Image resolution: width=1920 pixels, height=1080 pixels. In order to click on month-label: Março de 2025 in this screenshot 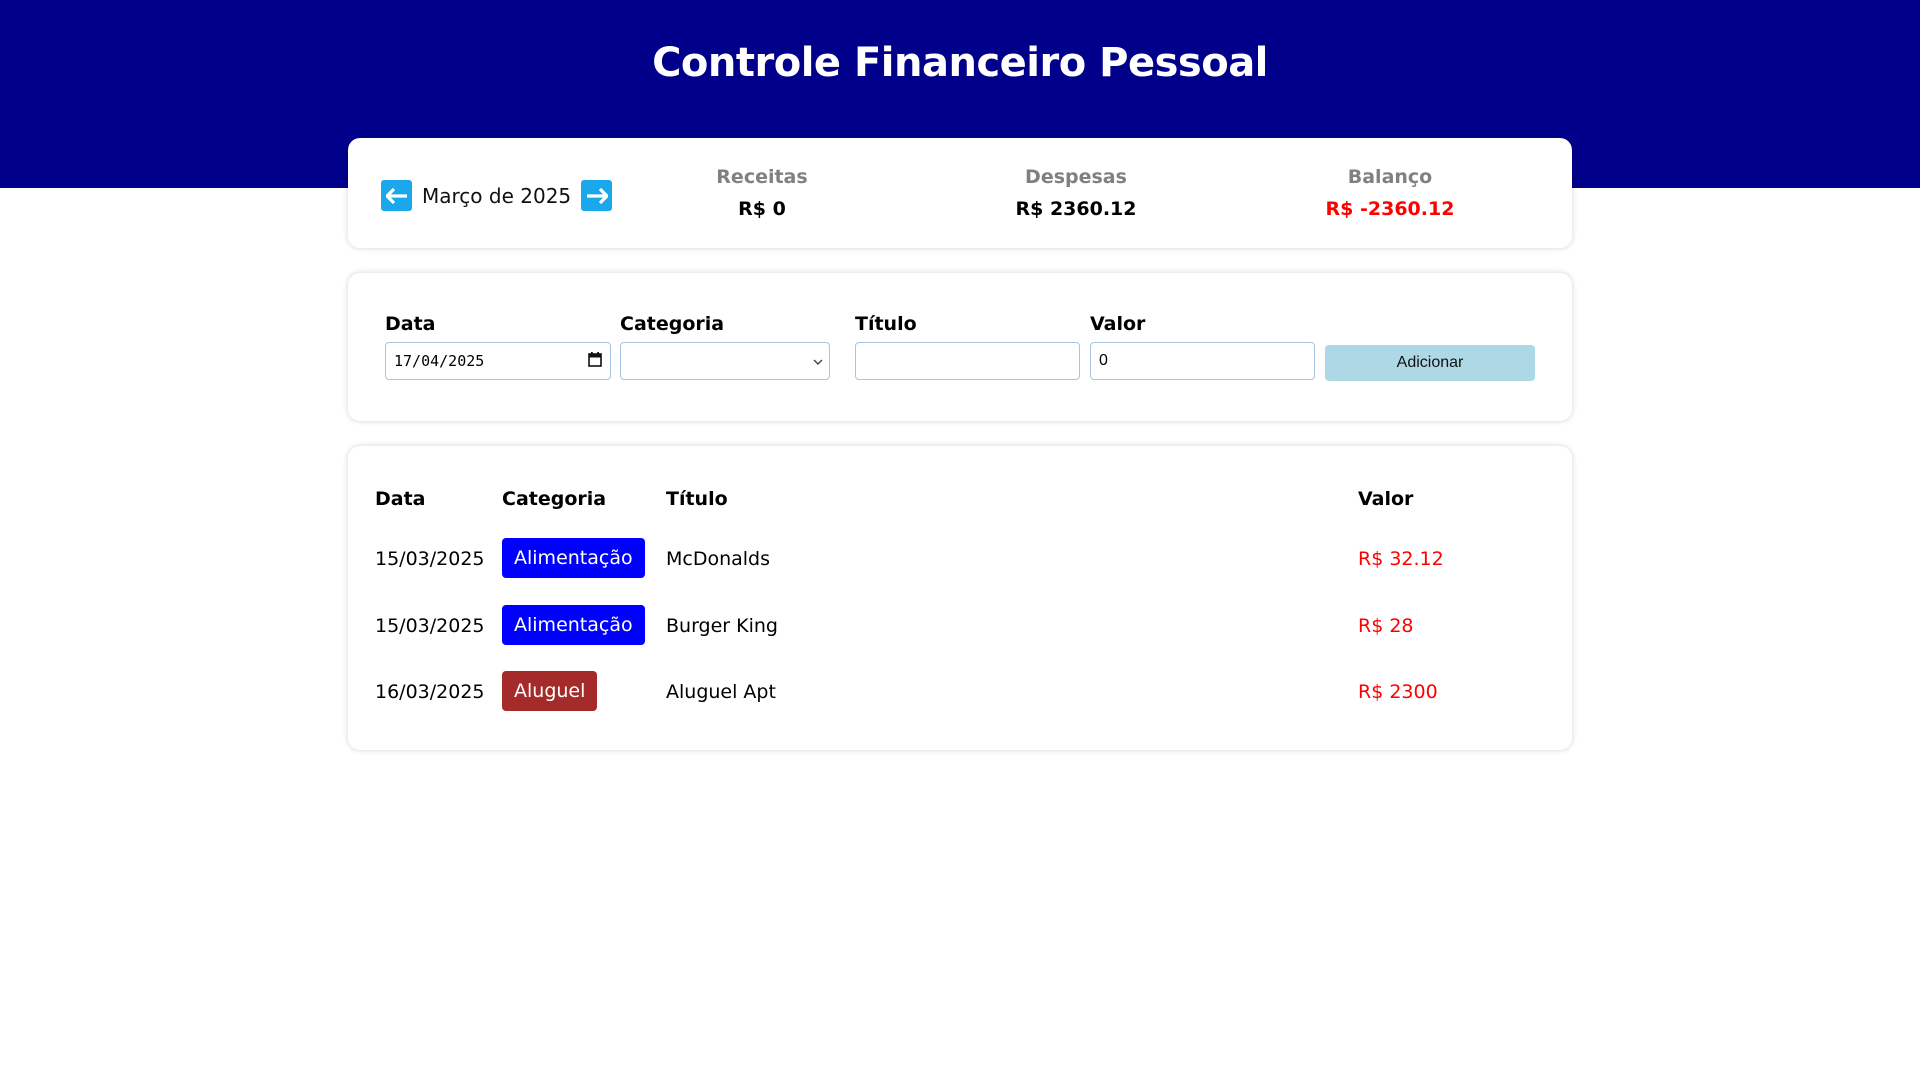, I will do `click(497, 195)`.